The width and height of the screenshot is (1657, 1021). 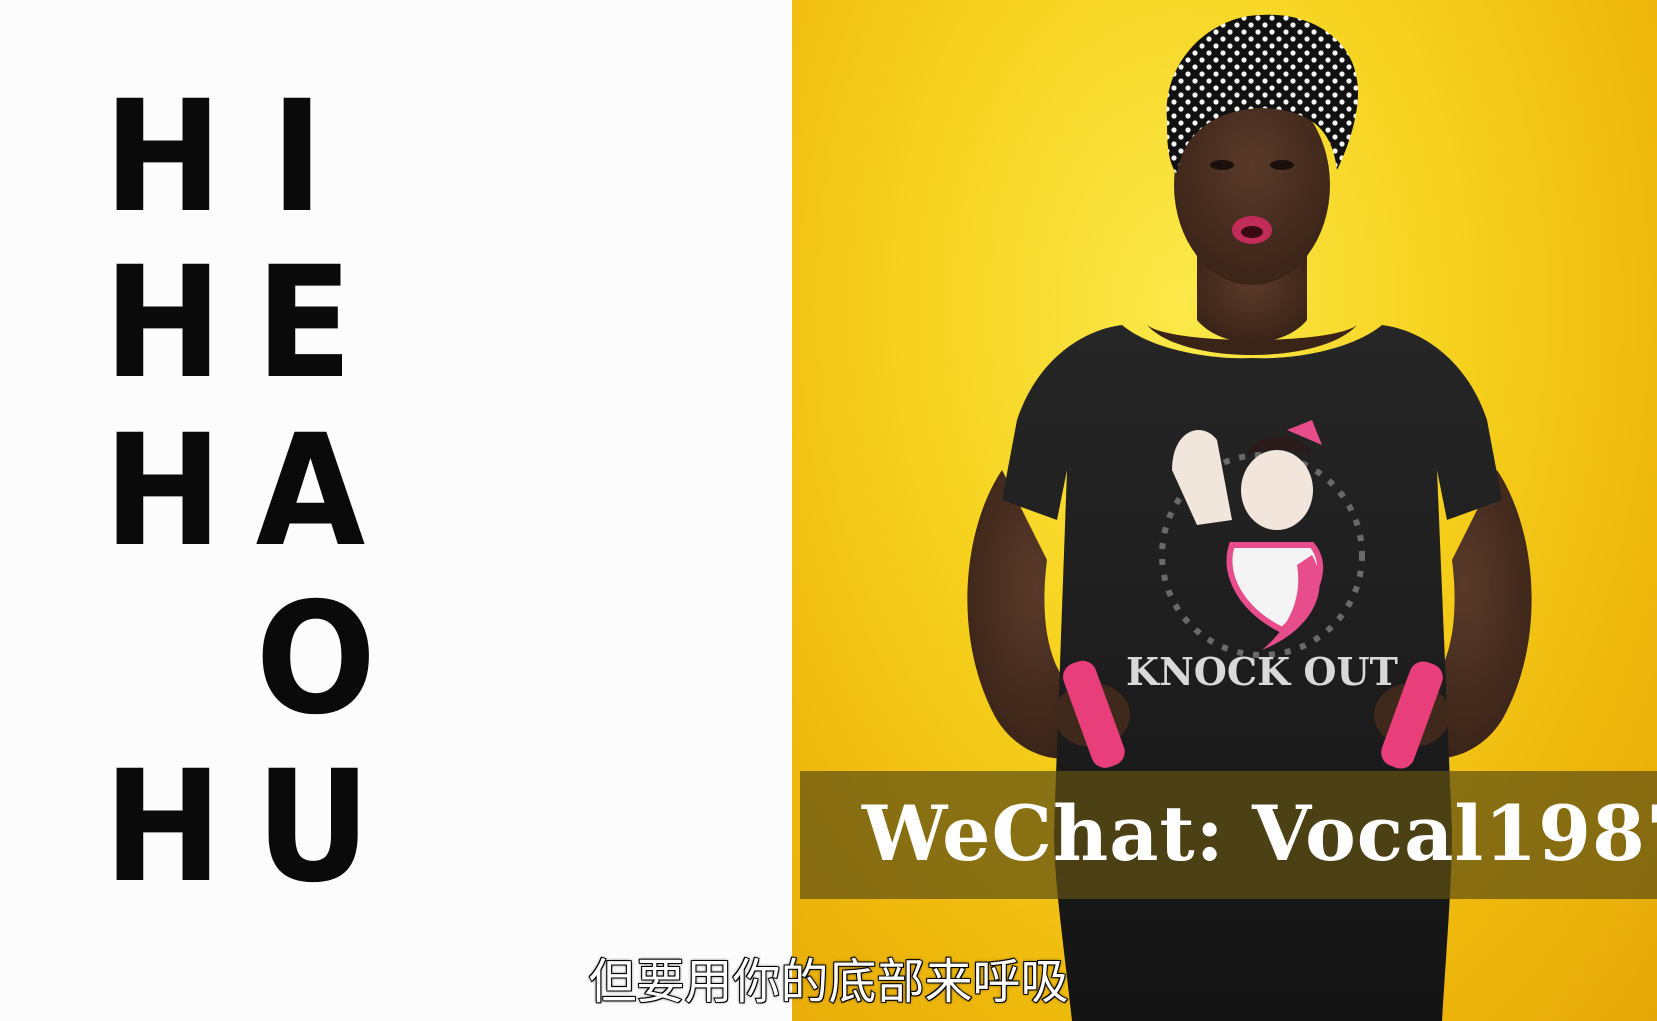 I want to click on syllable-row-ha: H A, so click(x=260, y=491).